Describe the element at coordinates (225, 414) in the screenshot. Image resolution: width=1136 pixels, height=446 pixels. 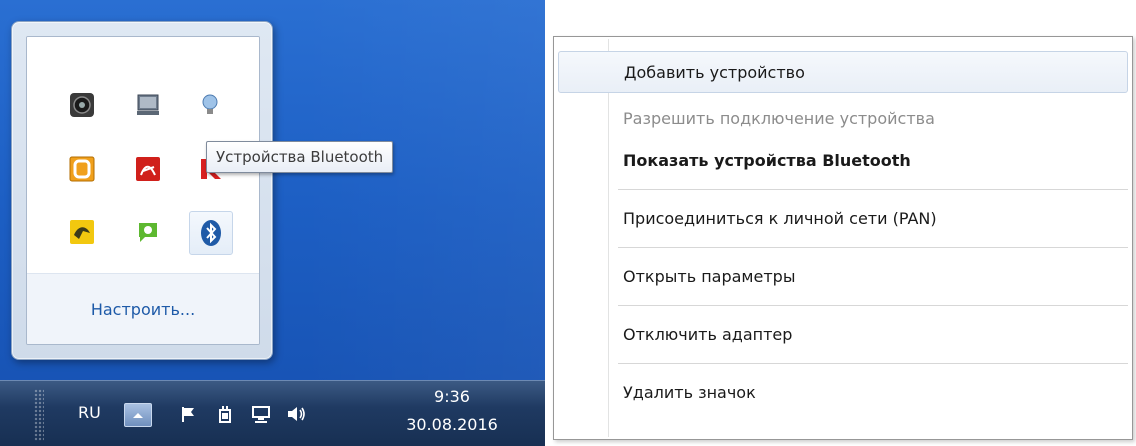
I see `power-icon` at that location.